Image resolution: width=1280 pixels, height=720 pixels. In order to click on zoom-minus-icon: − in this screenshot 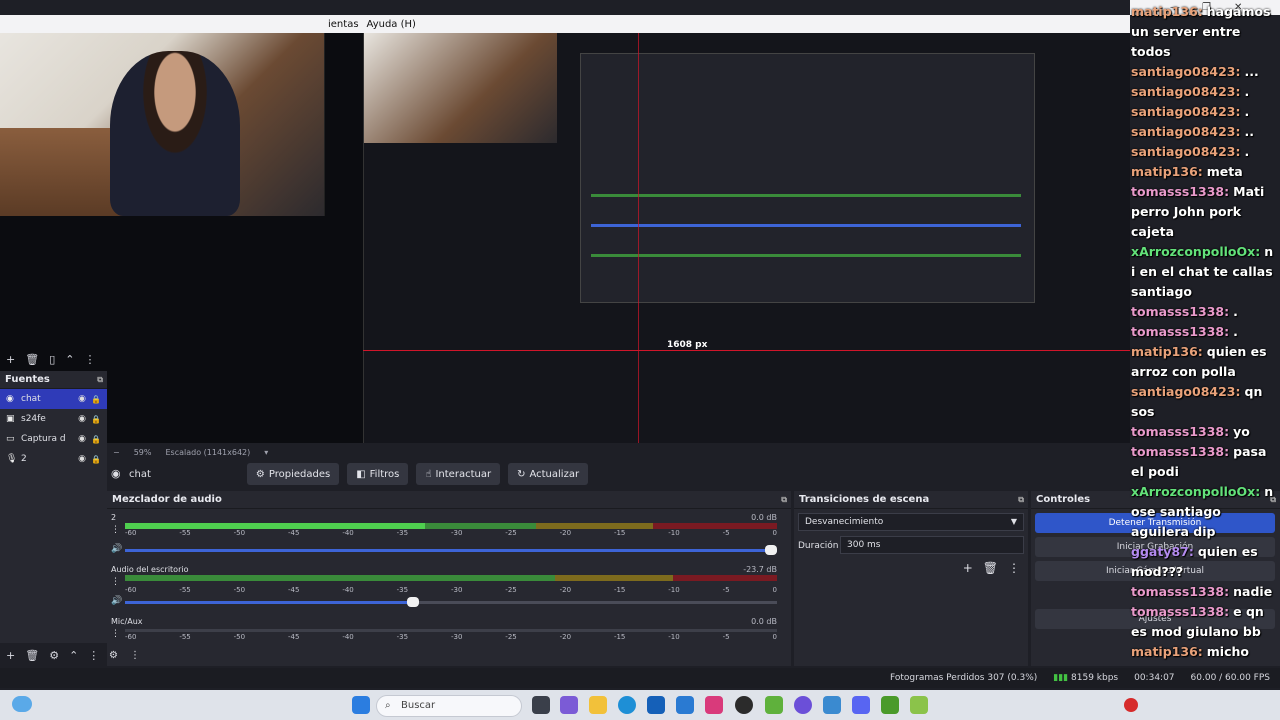, I will do `click(116, 452)`.